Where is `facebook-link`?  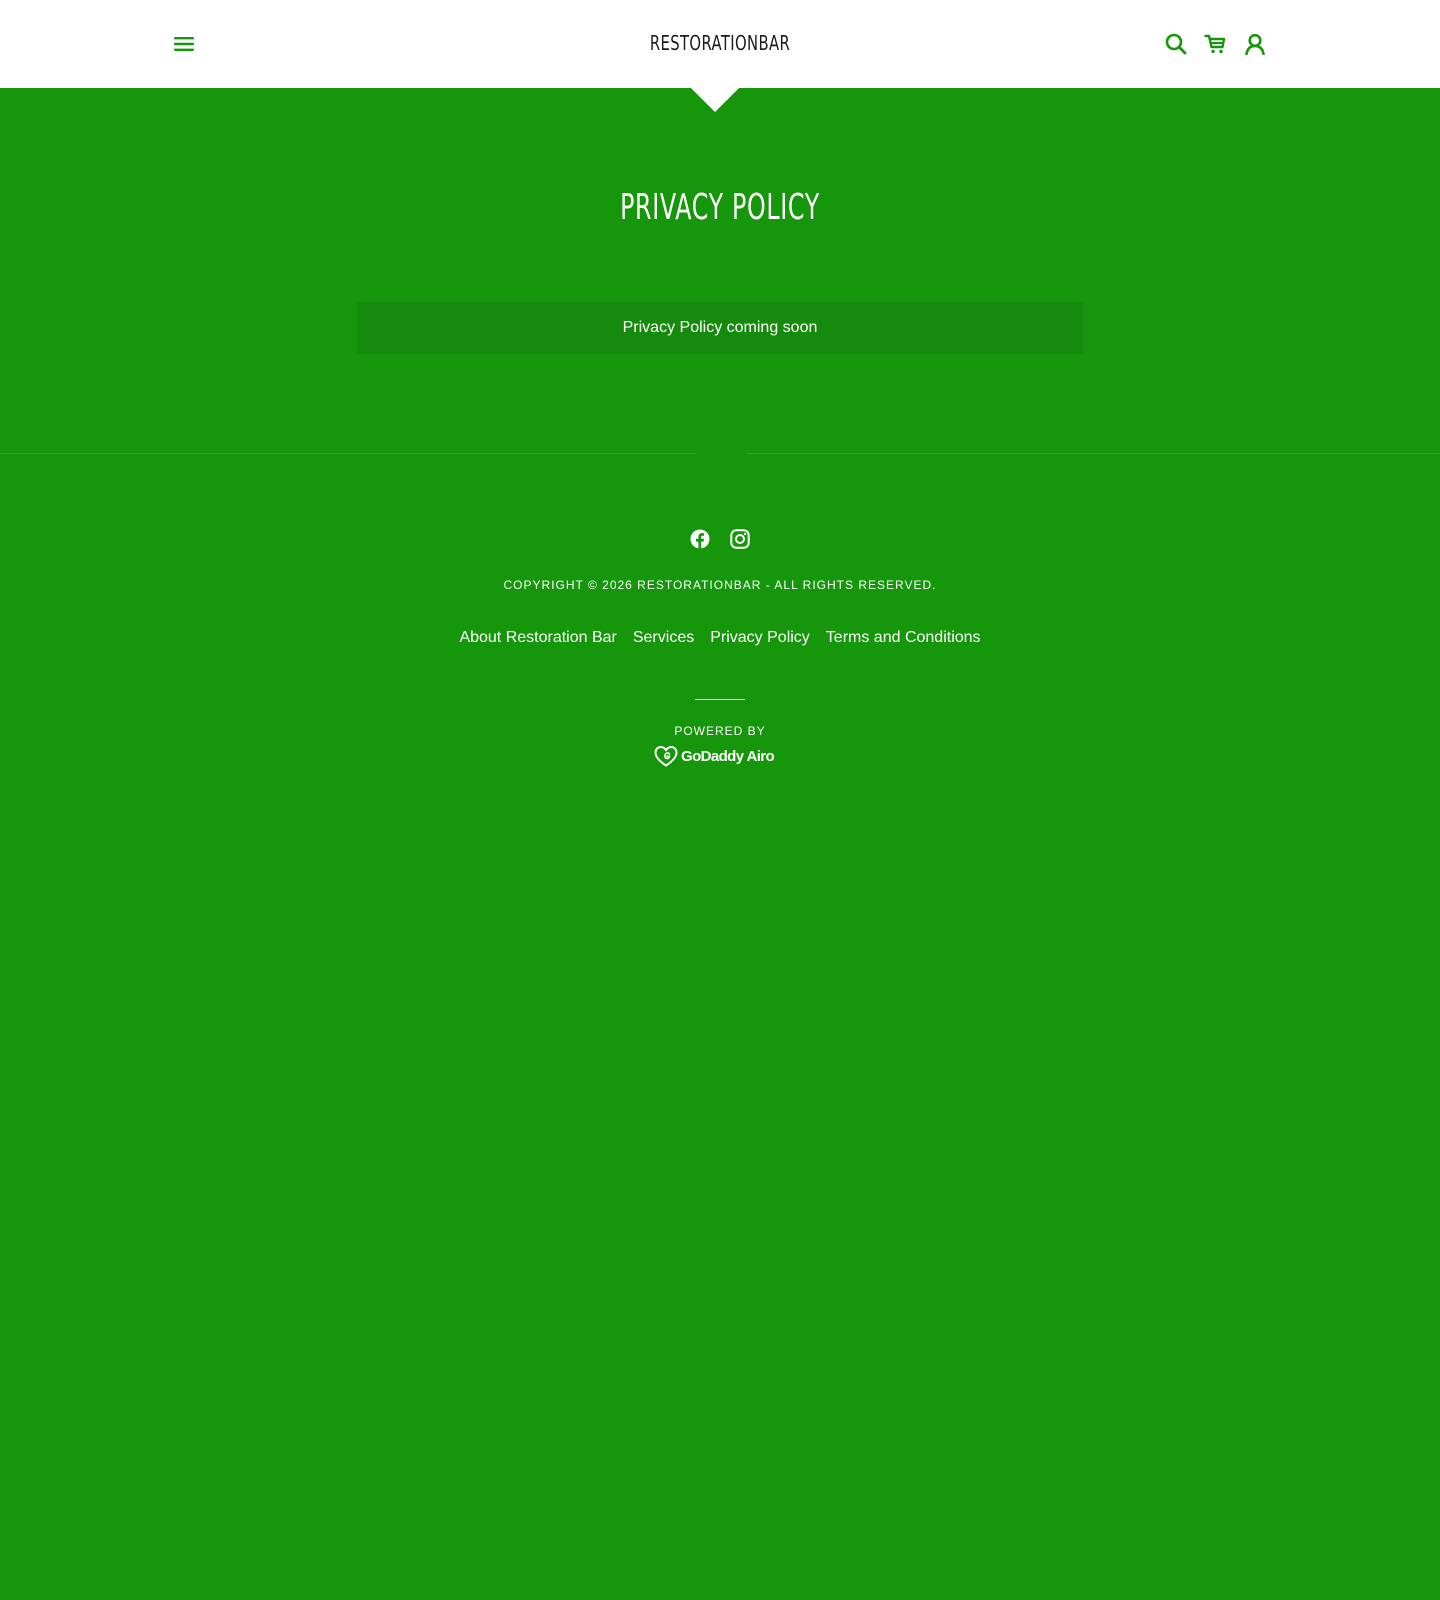
facebook-link is located at coordinates (700, 539).